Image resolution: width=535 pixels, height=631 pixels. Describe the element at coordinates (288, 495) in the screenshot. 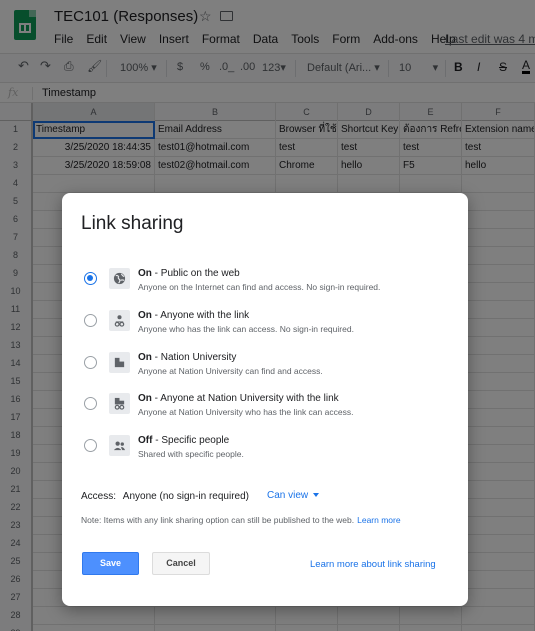

I see `permission-label: Can view` at that location.